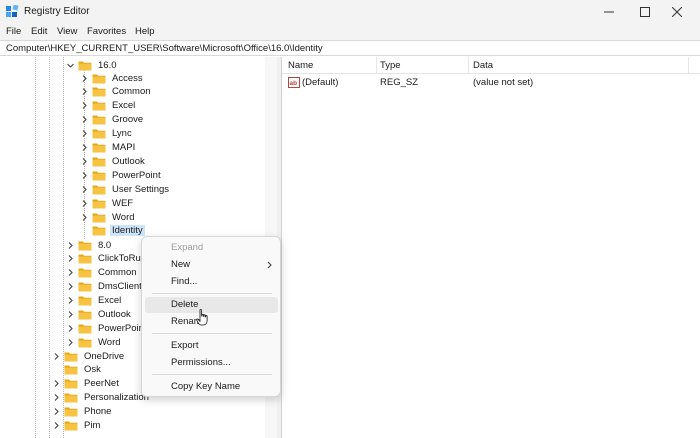 The height and width of the screenshot is (438, 700). I want to click on tree-item-personalization: Personalization, so click(101, 398).